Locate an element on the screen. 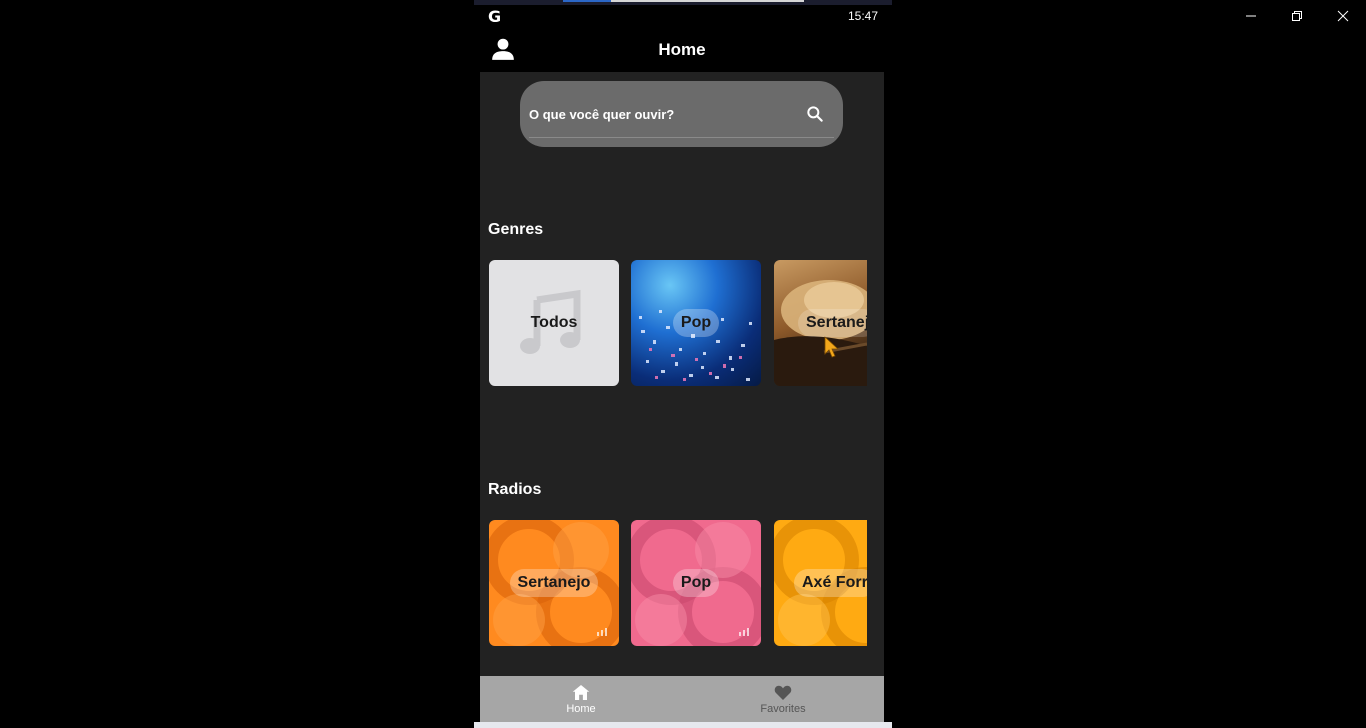 This screenshot has height=728, width=1366. page-title: Home is located at coordinates (682, 49).